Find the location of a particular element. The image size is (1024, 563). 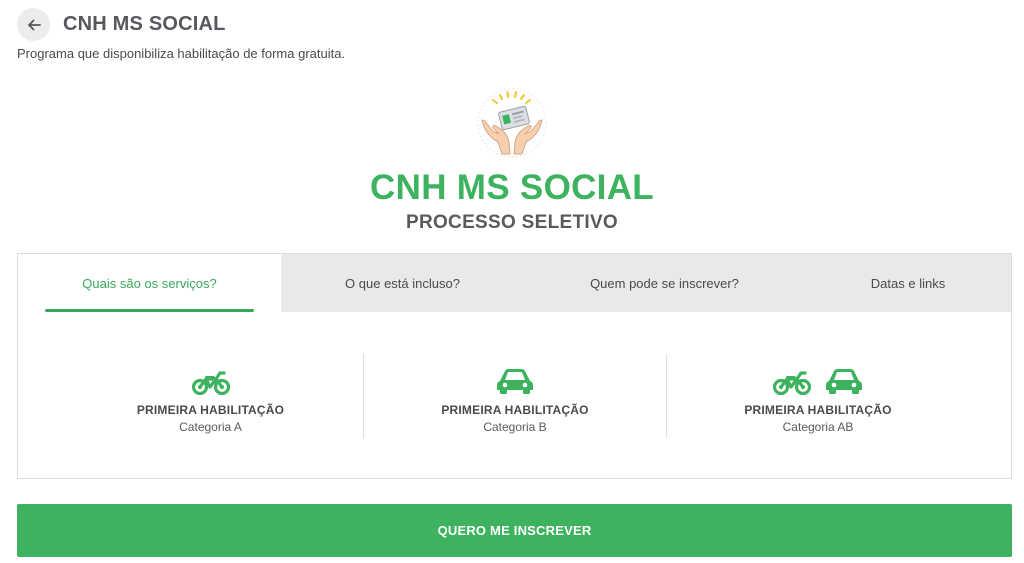

hands-holding-license-icon is located at coordinates (512, 123).